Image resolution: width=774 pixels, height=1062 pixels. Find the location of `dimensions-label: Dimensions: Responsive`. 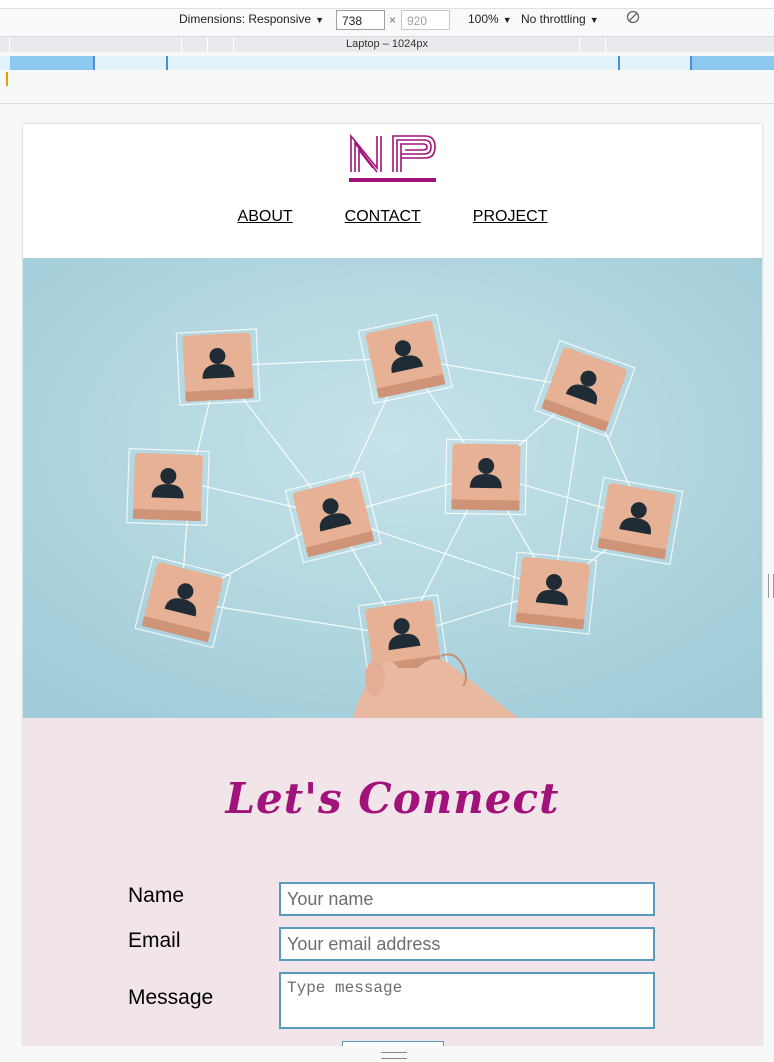

dimensions-label: Dimensions: Responsive is located at coordinates (245, 19).